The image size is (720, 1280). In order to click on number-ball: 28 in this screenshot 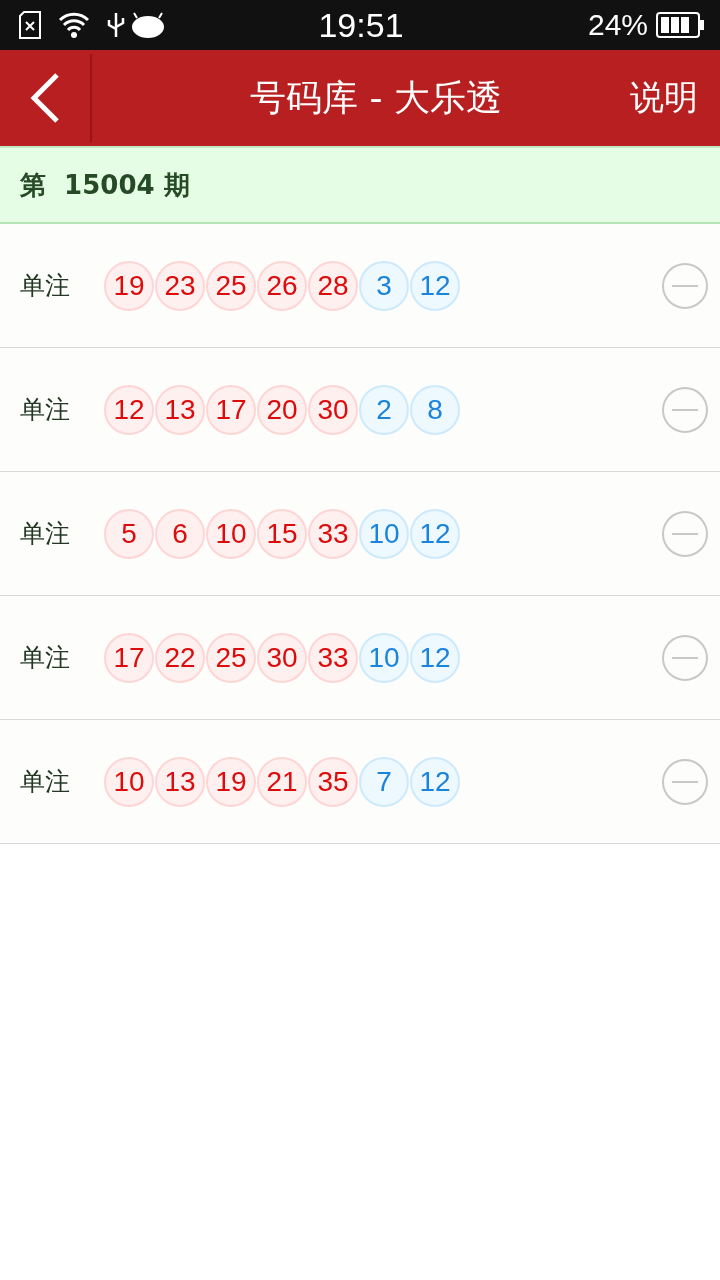, I will do `click(333, 285)`.